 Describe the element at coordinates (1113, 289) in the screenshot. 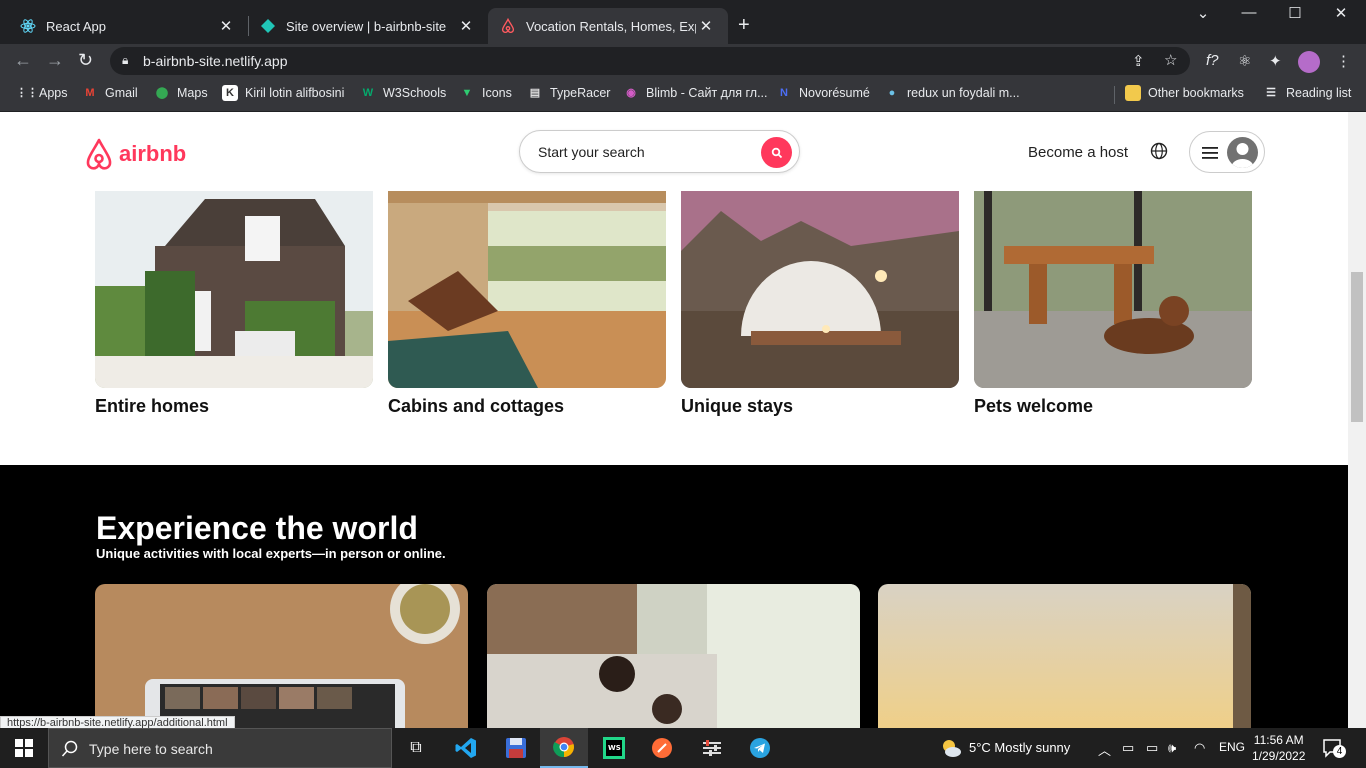

I see `pets-welcome-image` at that location.